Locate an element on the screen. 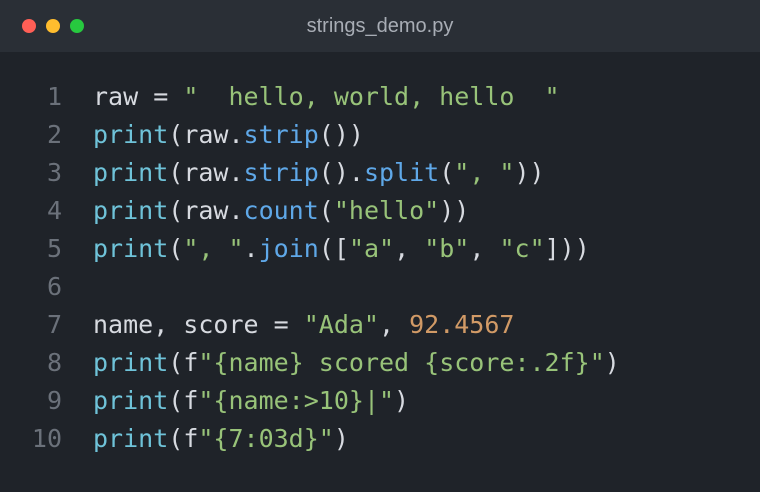  title-bar: strings_demo.py is located at coordinates (380, 26).